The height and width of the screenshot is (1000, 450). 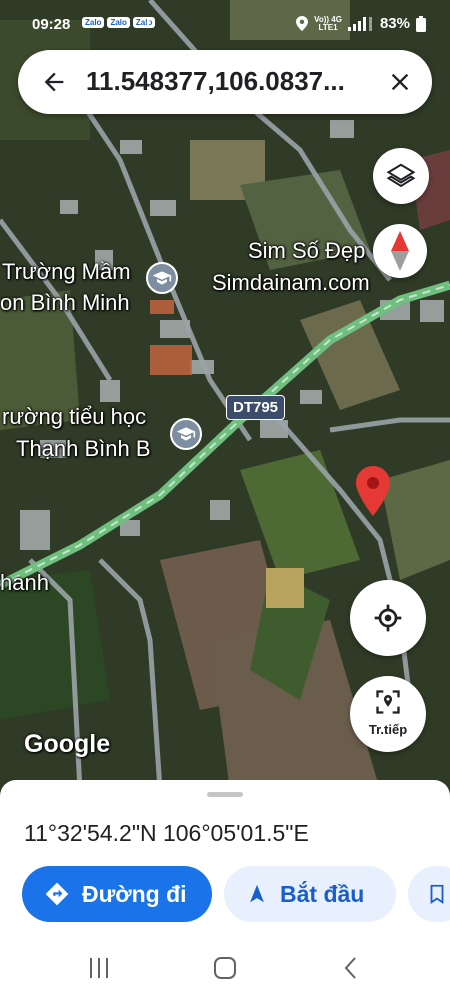 I want to click on start-navigation-button: Bắt đầu, so click(x=310, y=894).